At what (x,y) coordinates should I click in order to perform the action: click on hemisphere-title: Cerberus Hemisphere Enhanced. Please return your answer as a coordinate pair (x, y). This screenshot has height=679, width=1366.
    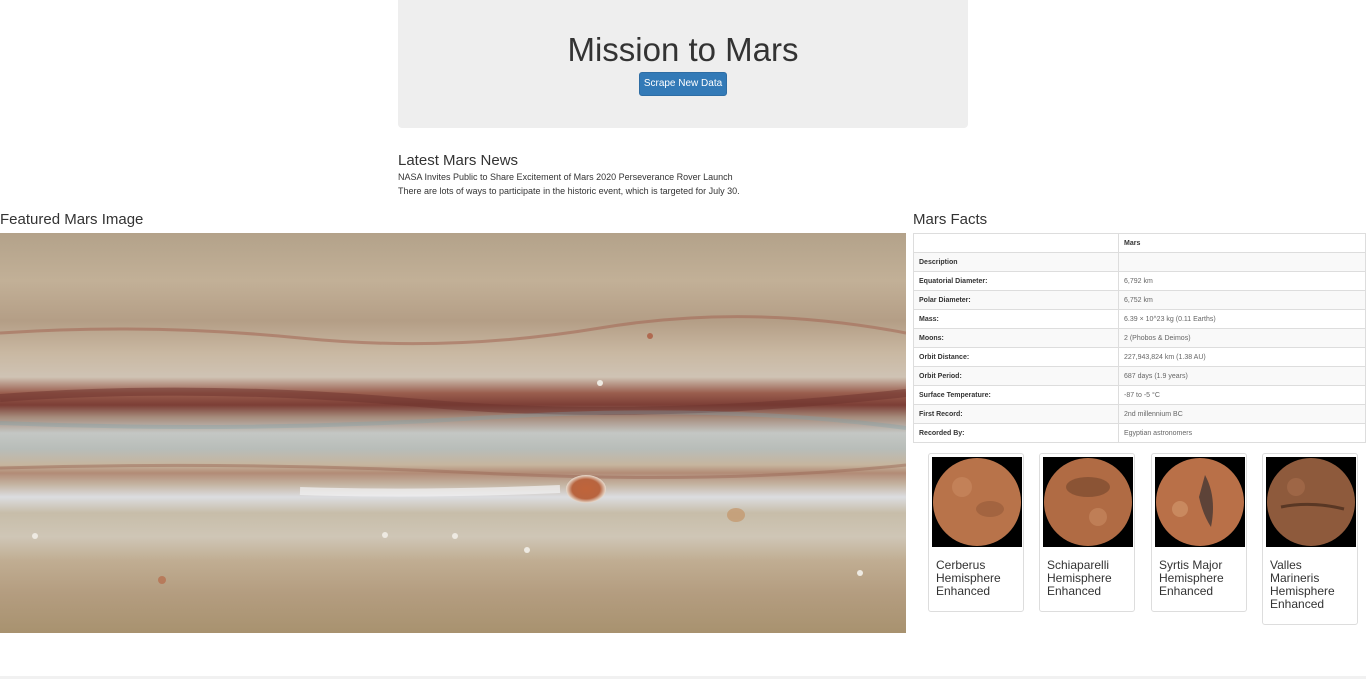
    Looking at the image, I should click on (976, 578).